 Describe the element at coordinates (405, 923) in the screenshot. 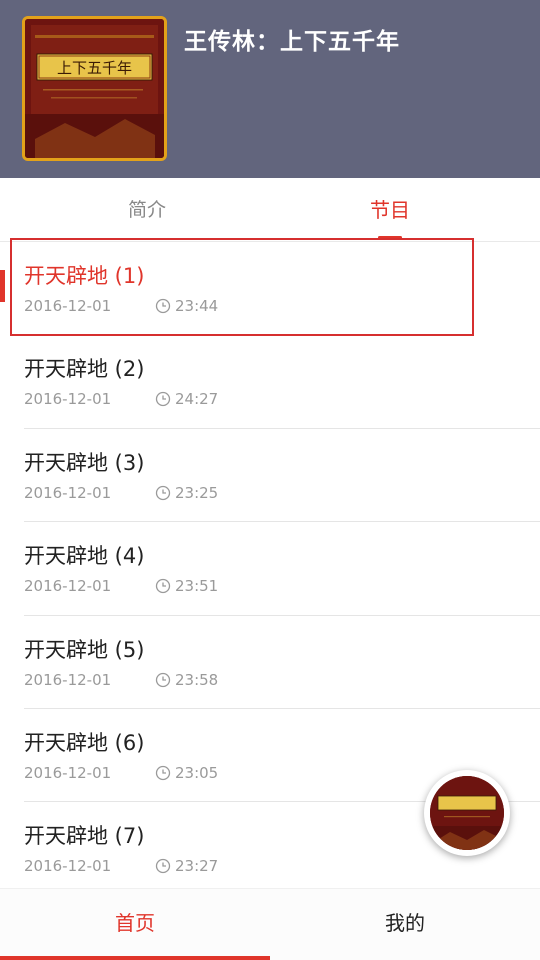

I see `nav-mine: 我的` at that location.